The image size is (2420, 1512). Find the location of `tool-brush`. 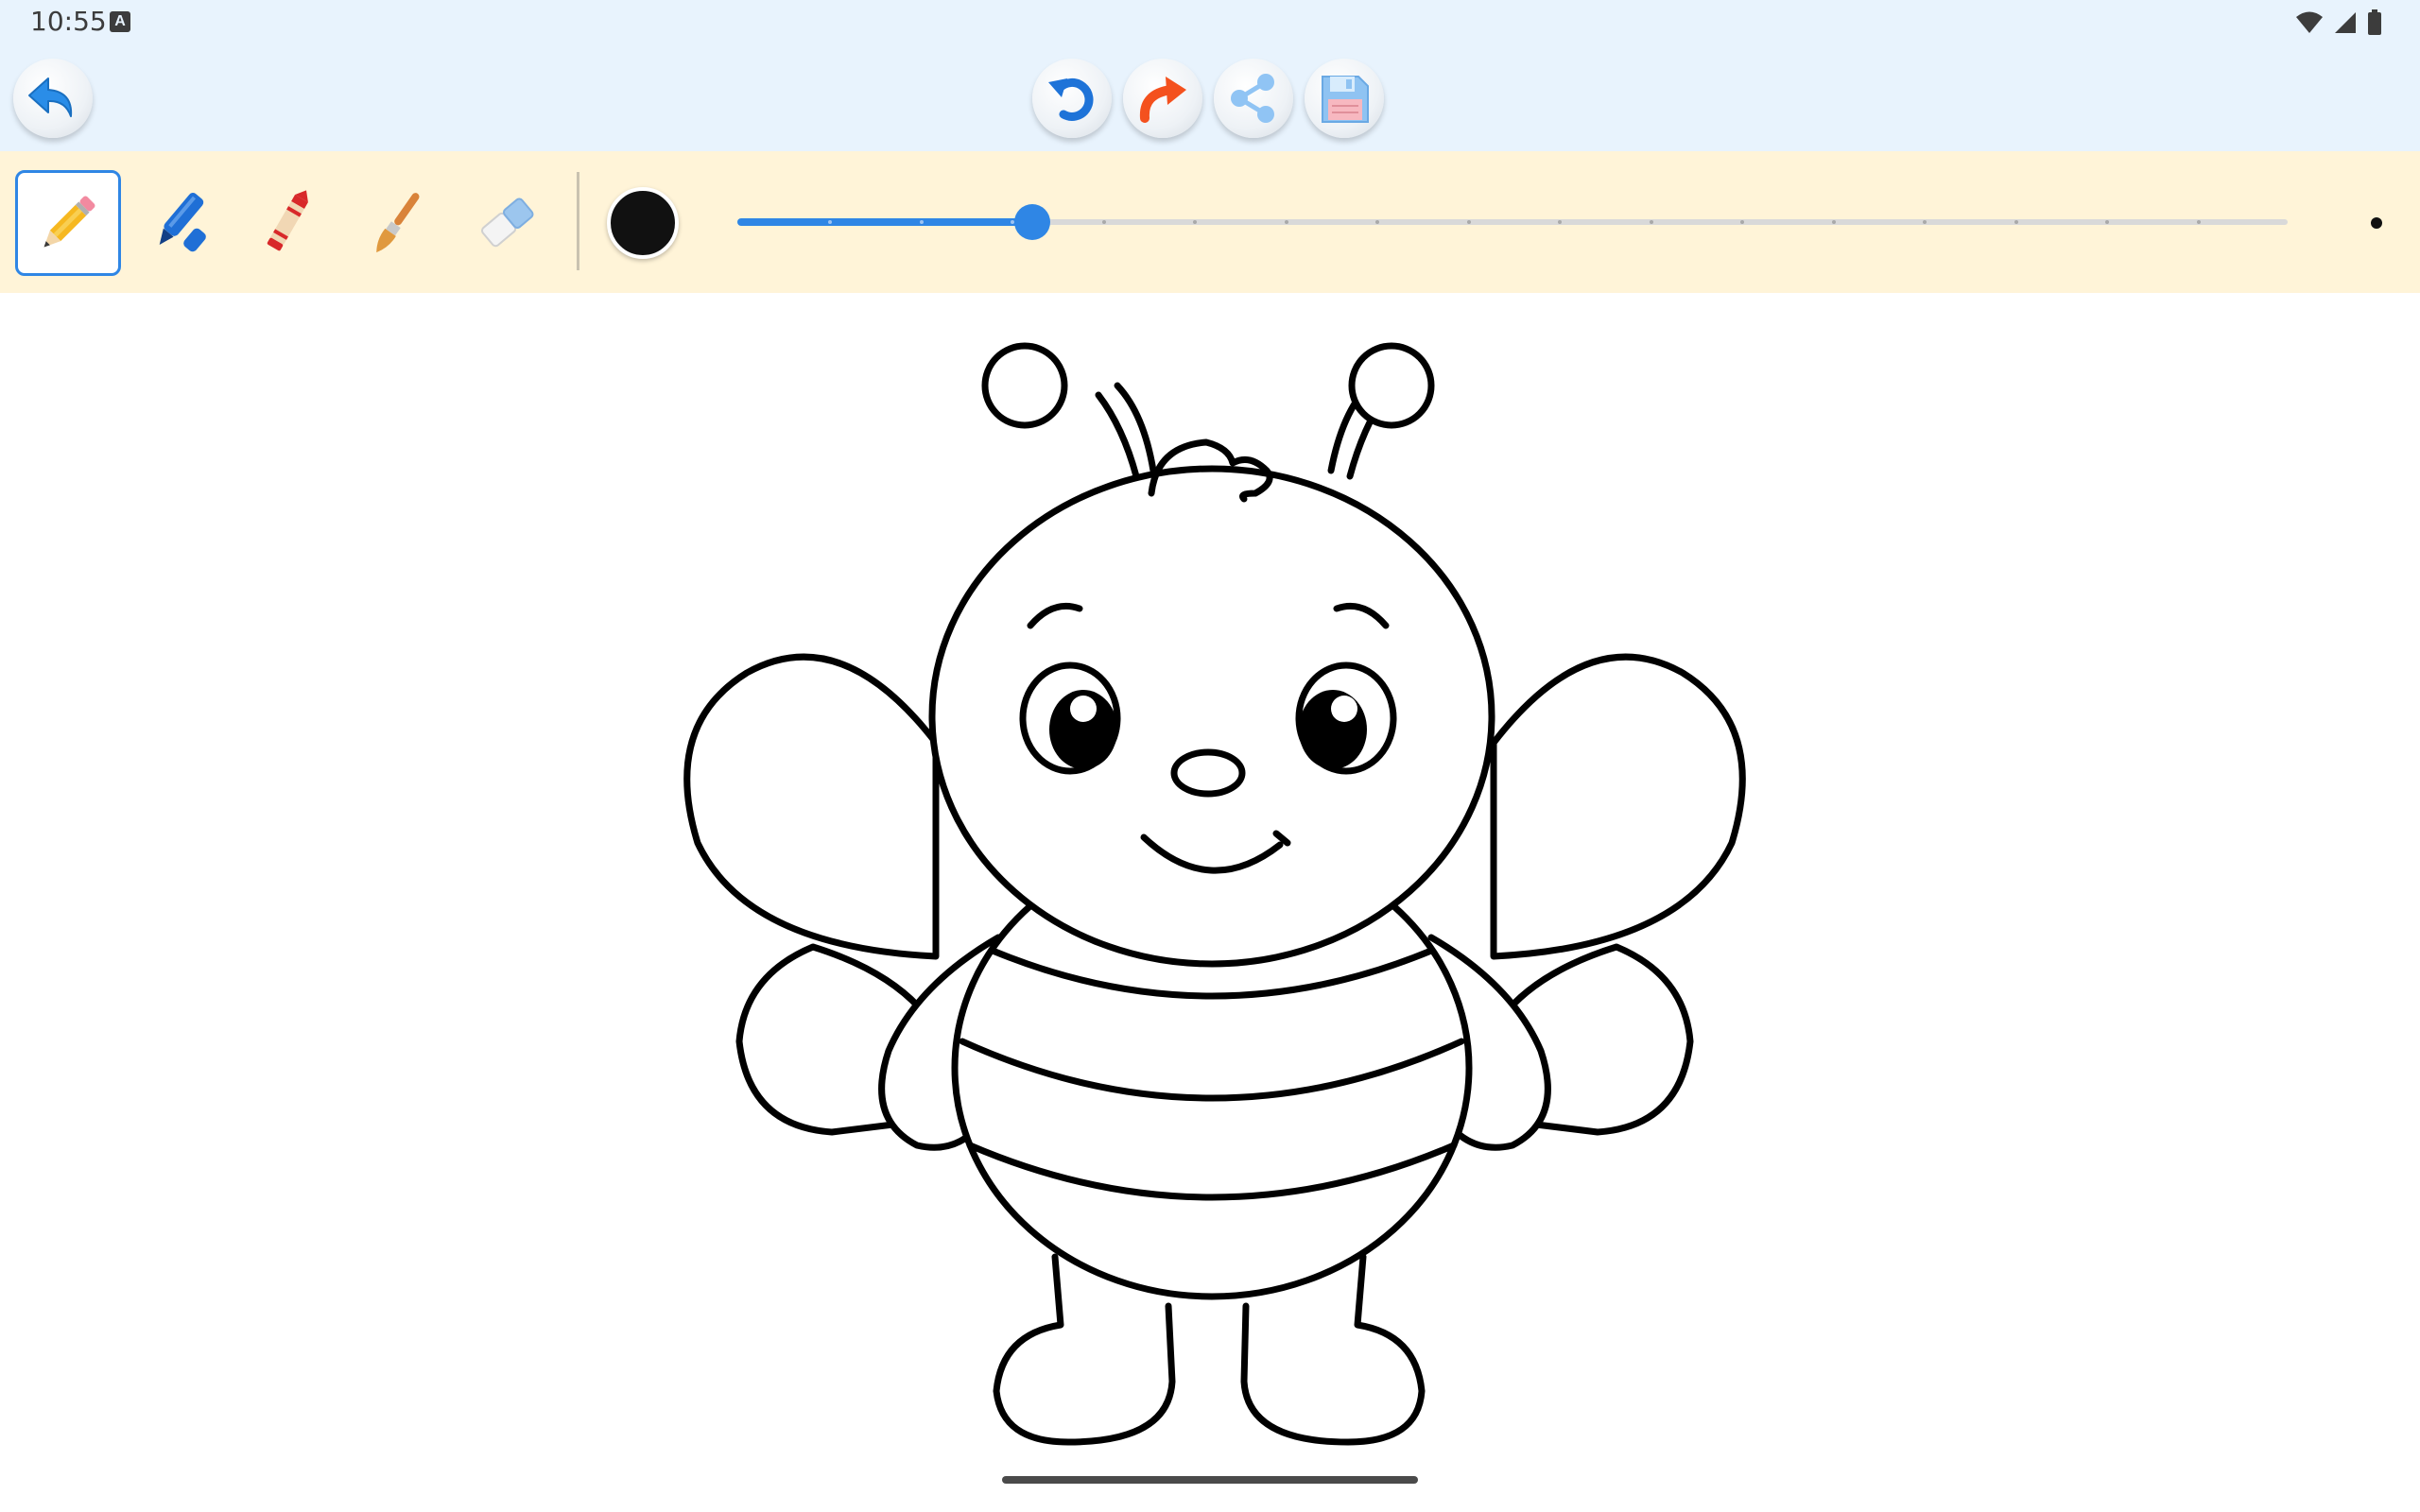

tool-brush is located at coordinates (397, 223).